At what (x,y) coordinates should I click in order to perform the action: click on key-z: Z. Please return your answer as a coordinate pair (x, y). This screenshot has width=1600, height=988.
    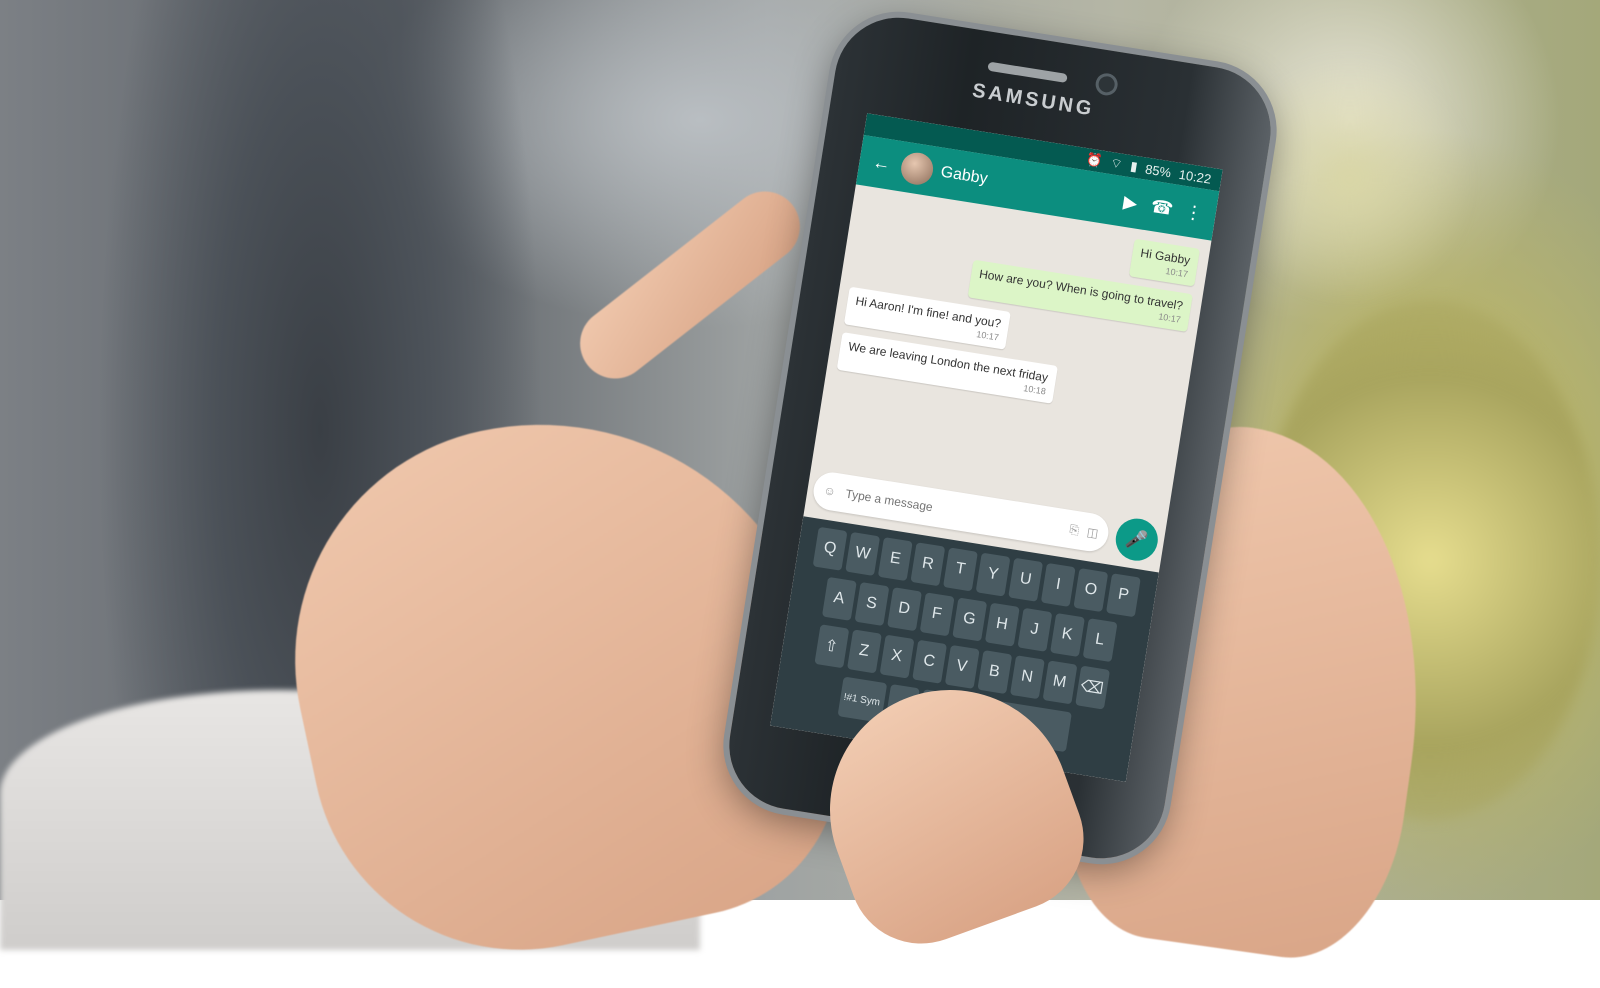
    Looking at the image, I should click on (864, 651).